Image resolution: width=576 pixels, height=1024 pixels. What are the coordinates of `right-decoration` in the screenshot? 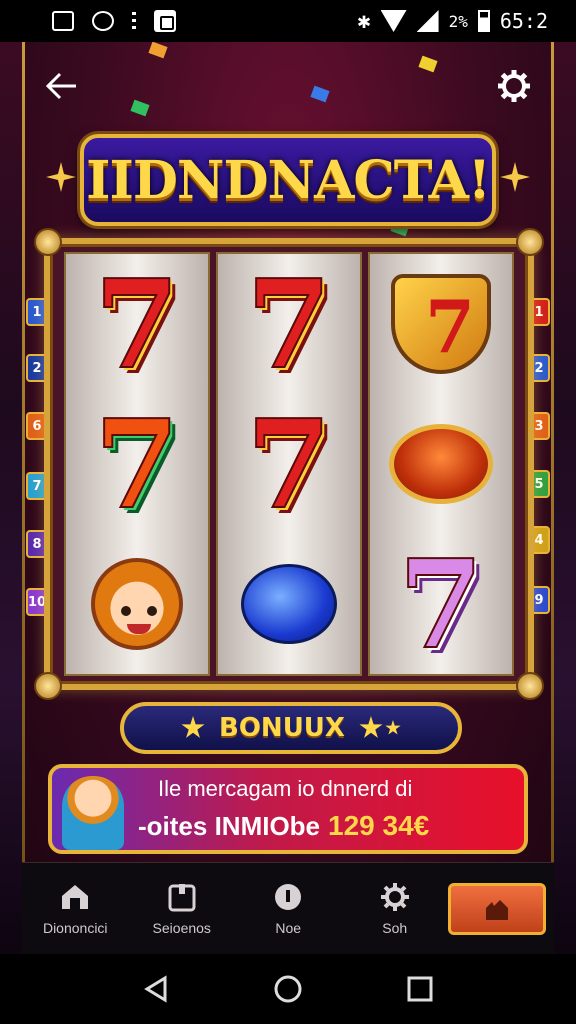 It's located at (565, 498).